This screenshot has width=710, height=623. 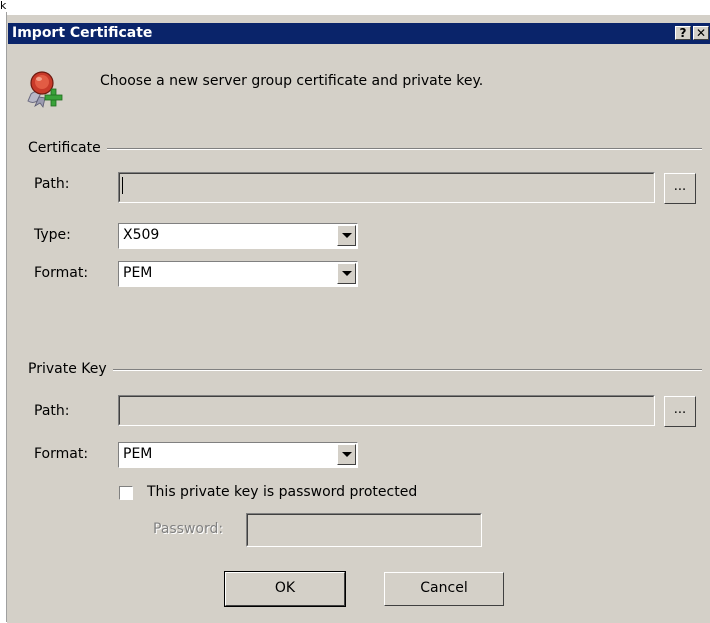 I want to click on help-button: ?, so click(x=683, y=33).